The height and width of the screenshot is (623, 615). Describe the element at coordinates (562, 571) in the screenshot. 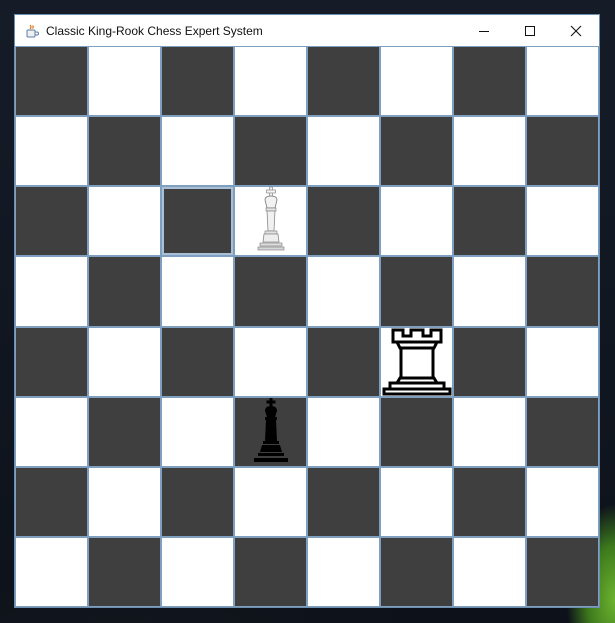

I see `square-h1` at that location.